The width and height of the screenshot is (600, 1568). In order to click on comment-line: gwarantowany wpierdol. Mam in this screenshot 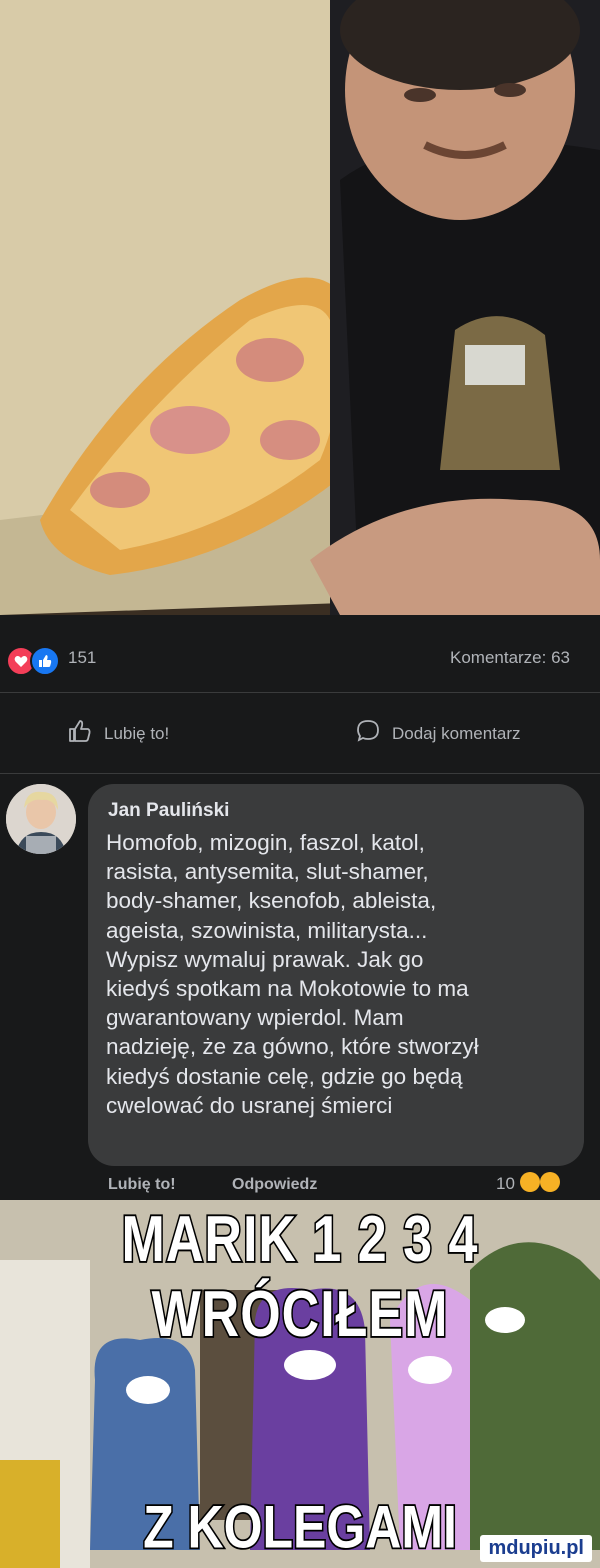, I will do `click(255, 1018)`.